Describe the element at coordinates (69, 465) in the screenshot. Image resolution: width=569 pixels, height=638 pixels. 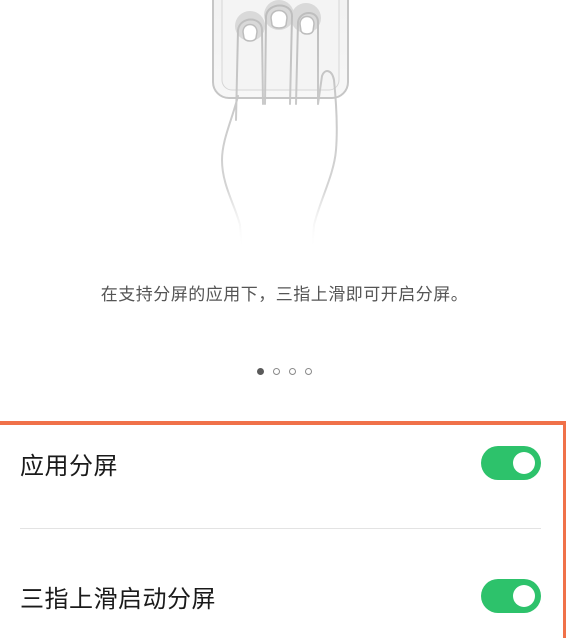
I see `setting-label: 应用分屏` at that location.